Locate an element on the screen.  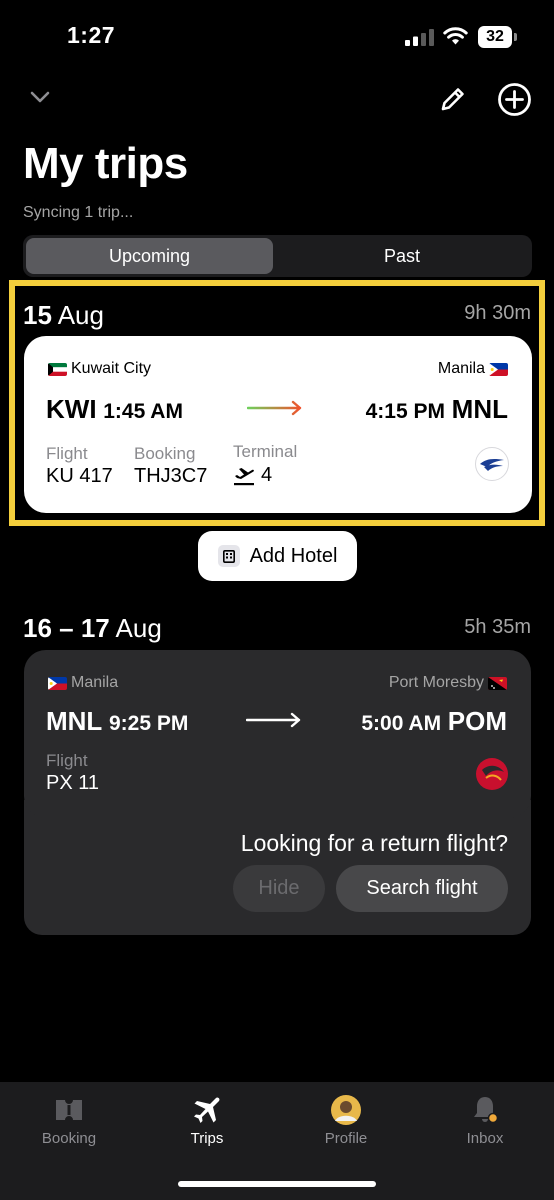
booking-code: THJ3C7 is located at coordinates (171, 476).